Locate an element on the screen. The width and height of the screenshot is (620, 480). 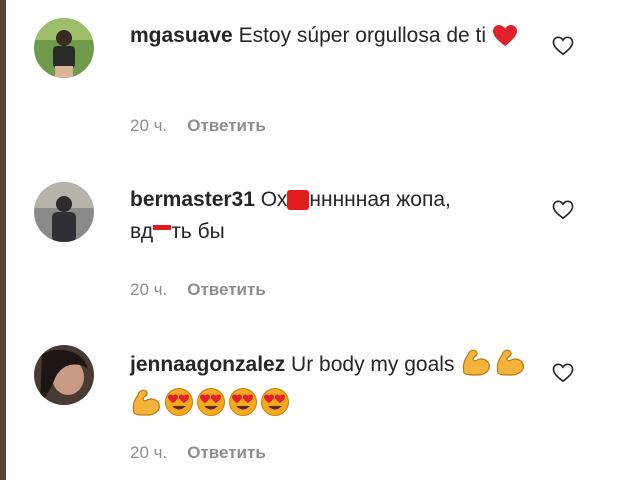
comment-content-part1: Ох is located at coordinates (274, 199).